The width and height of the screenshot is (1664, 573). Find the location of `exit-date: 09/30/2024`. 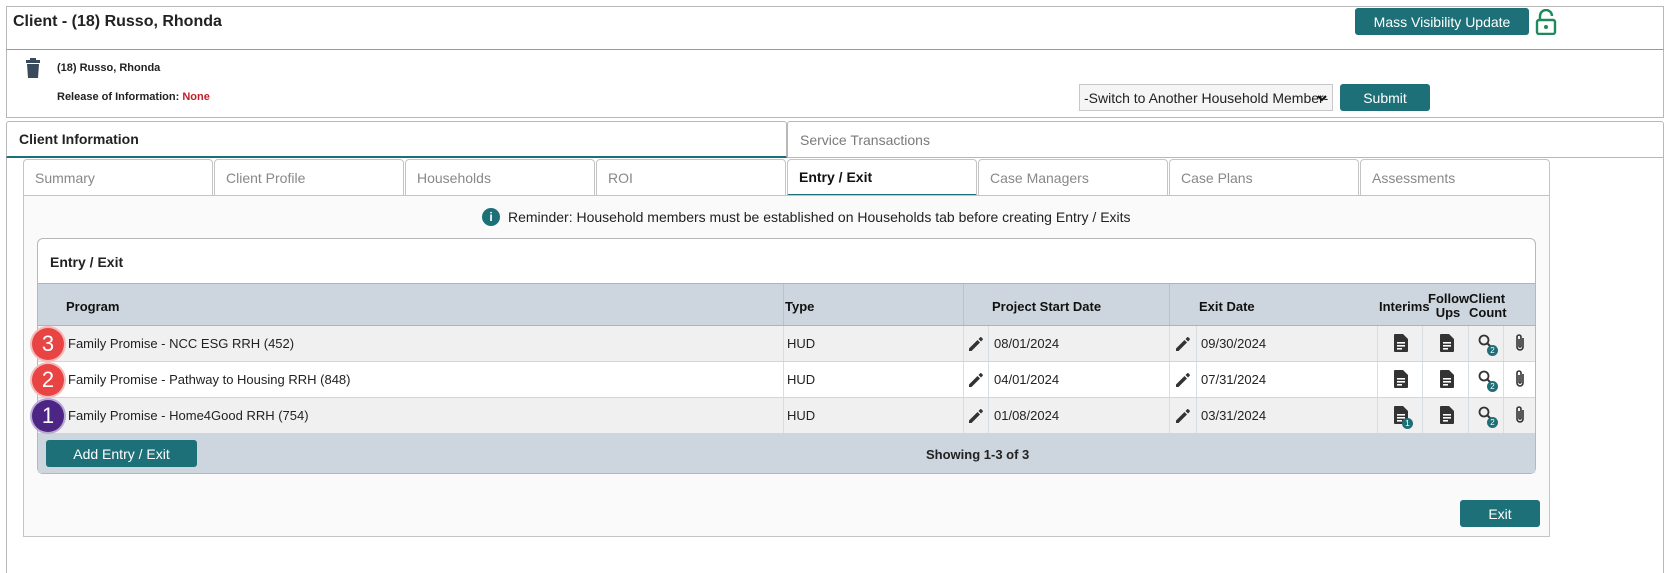

exit-date: 09/30/2024 is located at coordinates (1234, 343).